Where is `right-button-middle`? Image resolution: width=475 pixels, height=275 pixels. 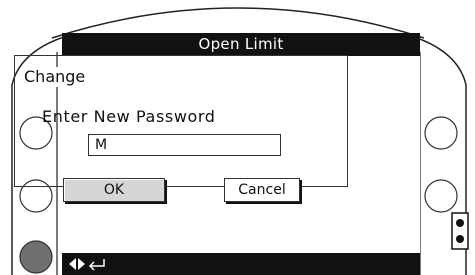
right-button-middle is located at coordinates (441, 196).